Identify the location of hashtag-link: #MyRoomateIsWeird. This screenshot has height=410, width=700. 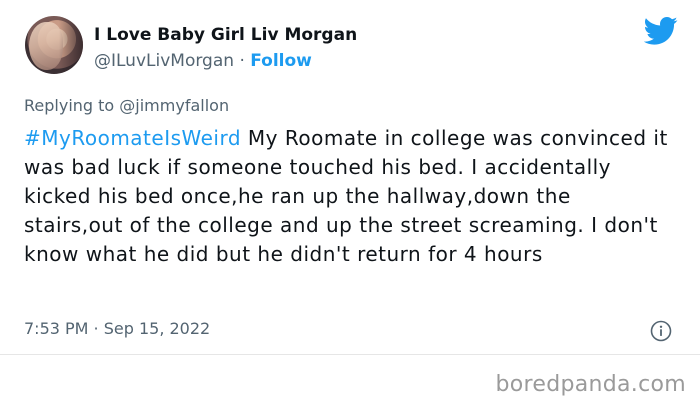
(132, 138).